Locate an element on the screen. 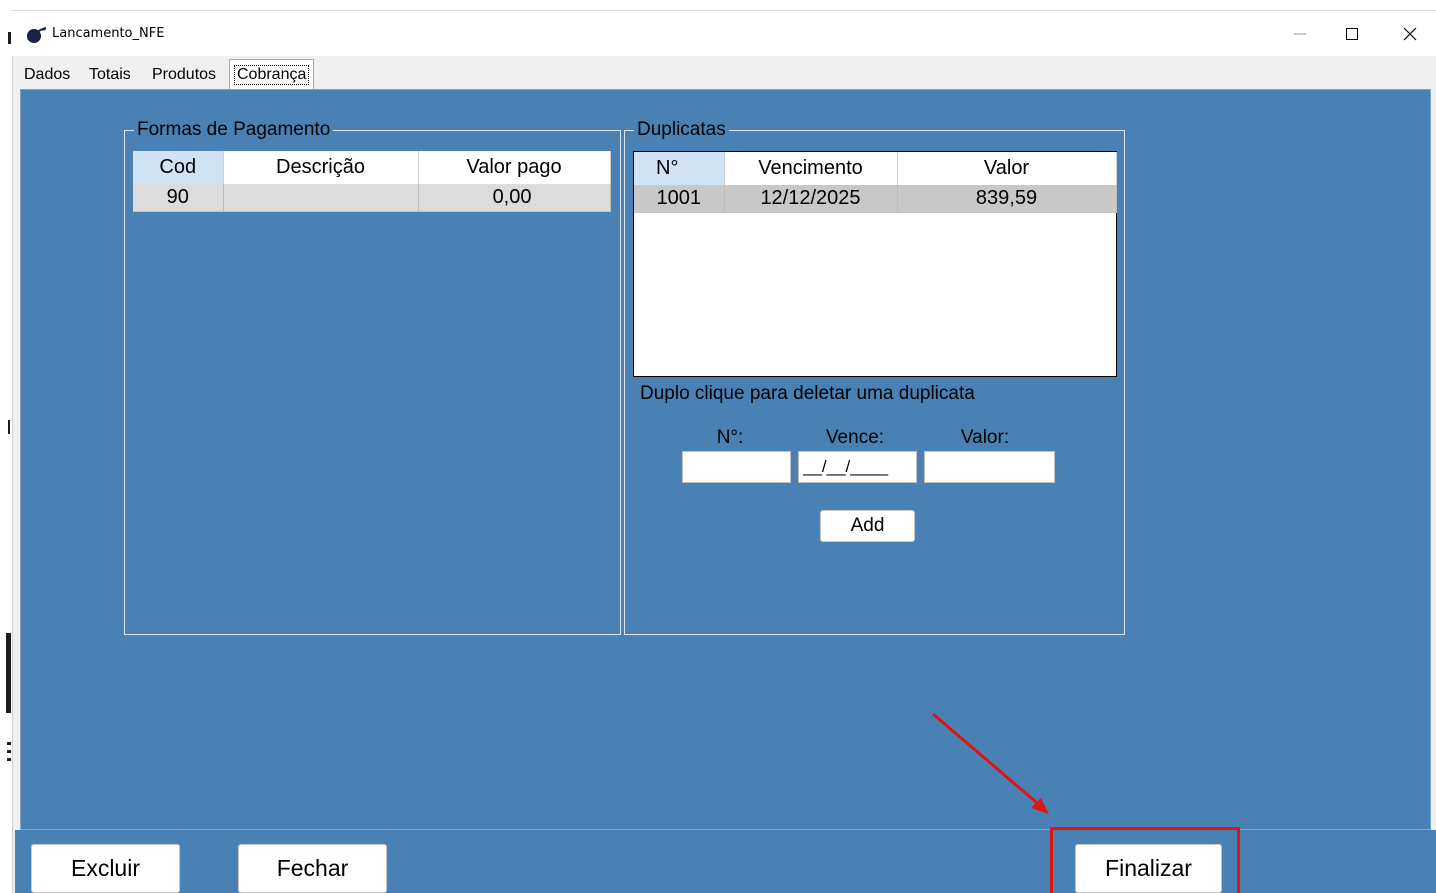  background-edge is located at coordinates (6, 446).